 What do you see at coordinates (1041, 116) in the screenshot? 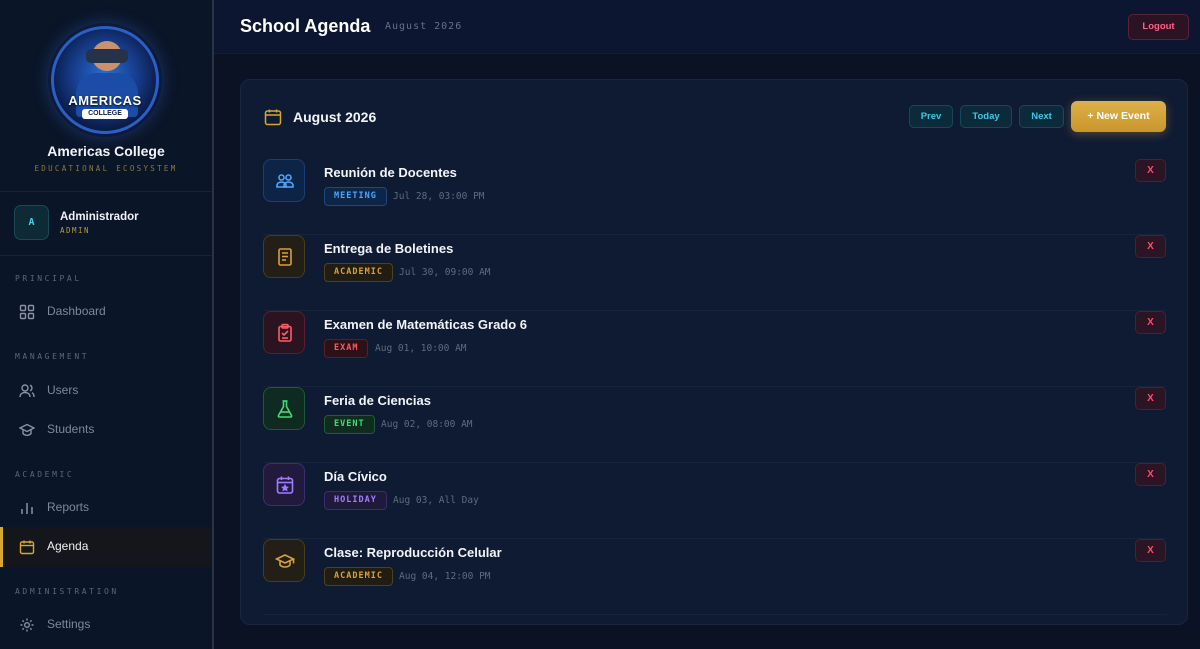
I see `next-button: Next` at bounding box center [1041, 116].